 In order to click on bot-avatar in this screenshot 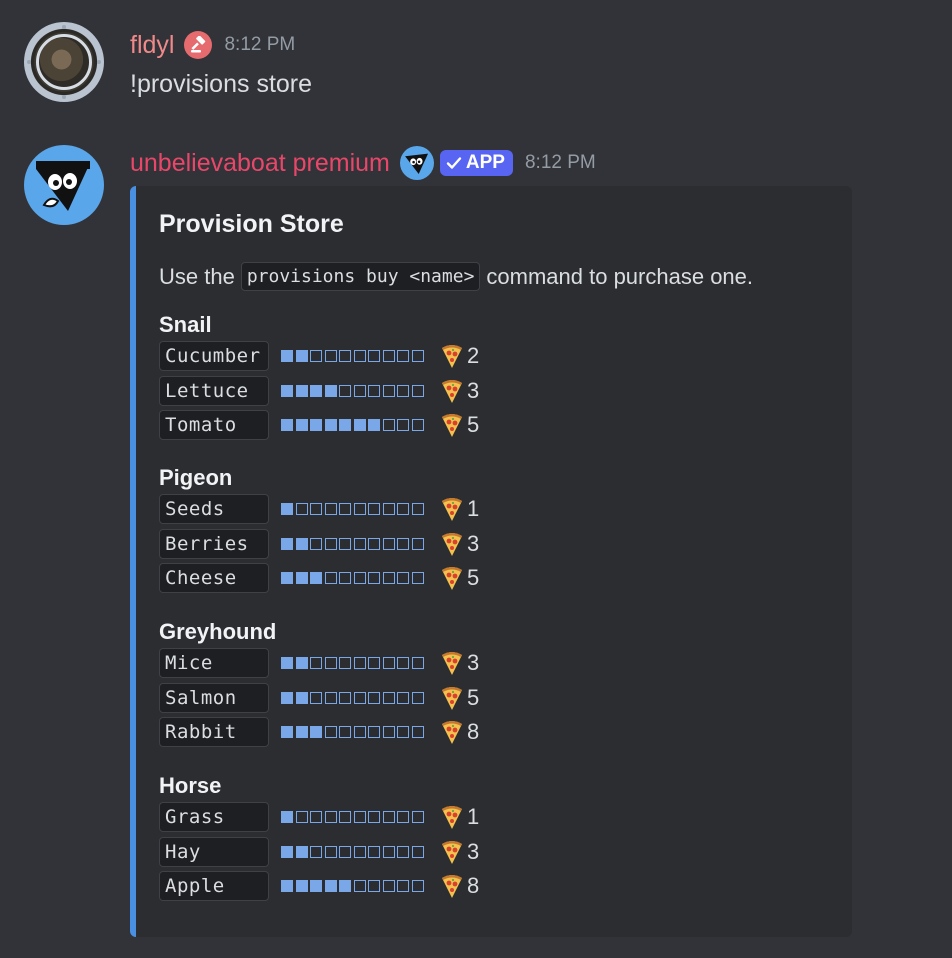, I will do `click(64, 185)`.